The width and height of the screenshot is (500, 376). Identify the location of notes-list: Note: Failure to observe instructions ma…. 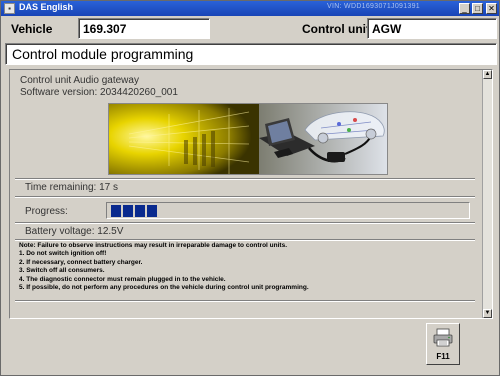
(247, 270).